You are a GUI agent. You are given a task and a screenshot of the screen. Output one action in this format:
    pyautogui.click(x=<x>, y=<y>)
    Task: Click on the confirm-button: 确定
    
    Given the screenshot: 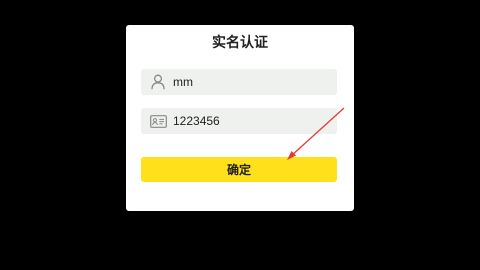 What is the action you would take?
    pyautogui.click(x=239, y=169)
    